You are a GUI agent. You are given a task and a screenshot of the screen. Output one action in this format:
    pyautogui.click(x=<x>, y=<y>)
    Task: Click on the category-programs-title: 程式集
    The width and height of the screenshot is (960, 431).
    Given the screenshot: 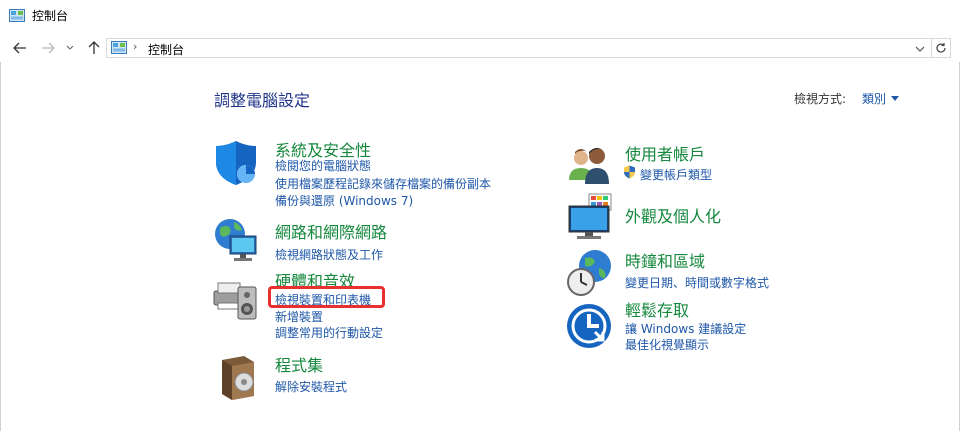 What is the action you would take?
    pyautogui.click(x=299, y=364)
    